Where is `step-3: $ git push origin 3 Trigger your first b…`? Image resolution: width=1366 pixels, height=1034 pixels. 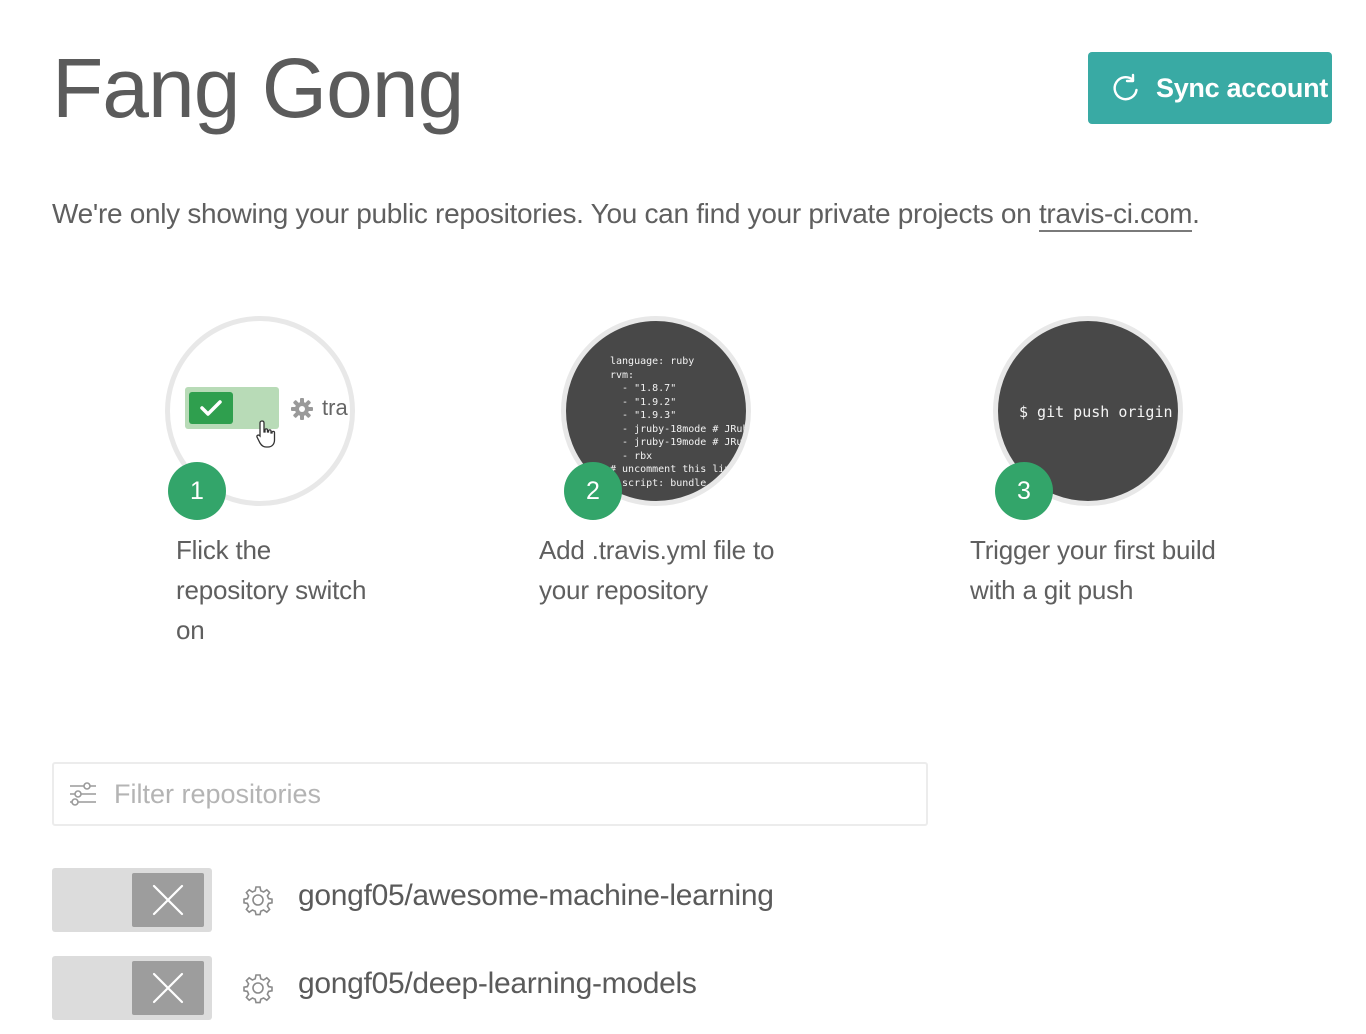 step-3: $ git push origin 3 Trigger your first b… is located at coordinates (1146, 466).